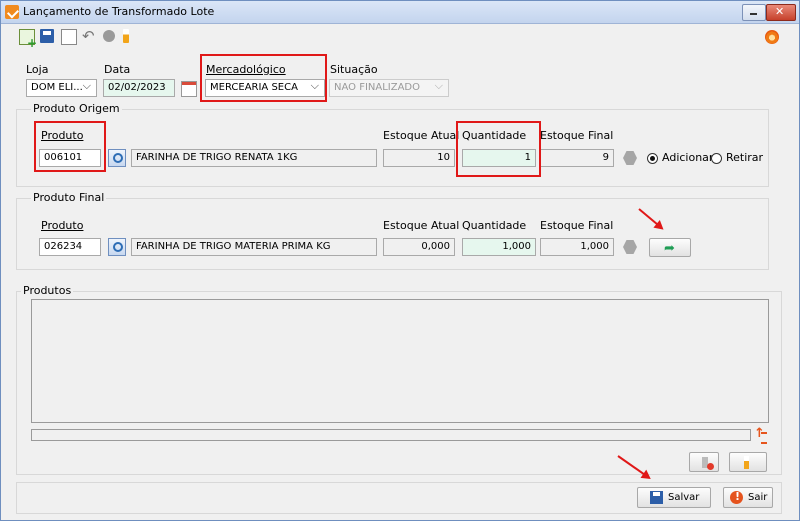 The image size is (800, 521). I want to click on delete-icon, so click(708, 463).